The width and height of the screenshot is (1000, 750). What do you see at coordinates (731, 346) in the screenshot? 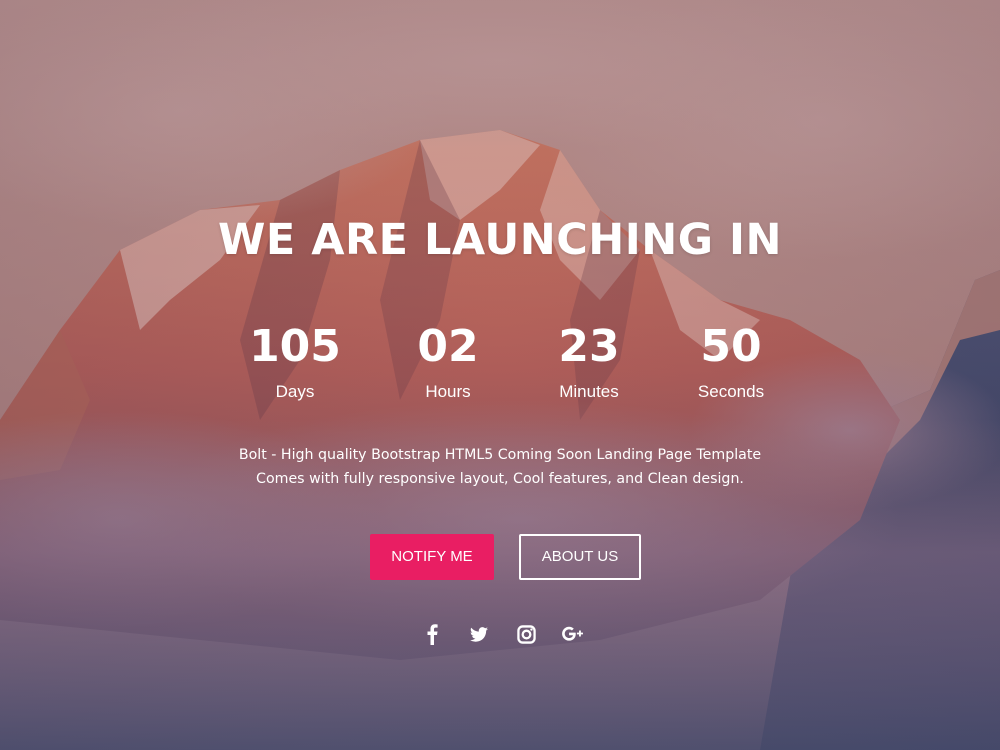
I see `countdown-seconds-value: 50` at bounding box center [731, 346].